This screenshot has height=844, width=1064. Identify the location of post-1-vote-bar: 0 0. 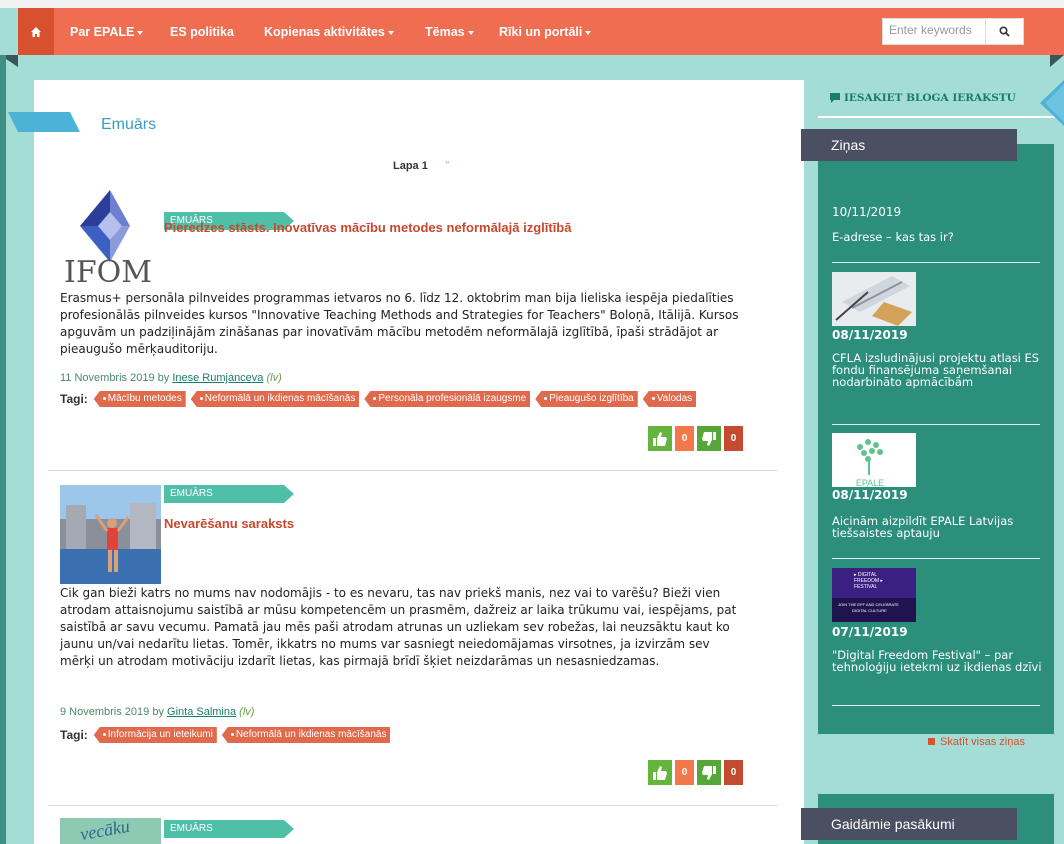
(695, 438).